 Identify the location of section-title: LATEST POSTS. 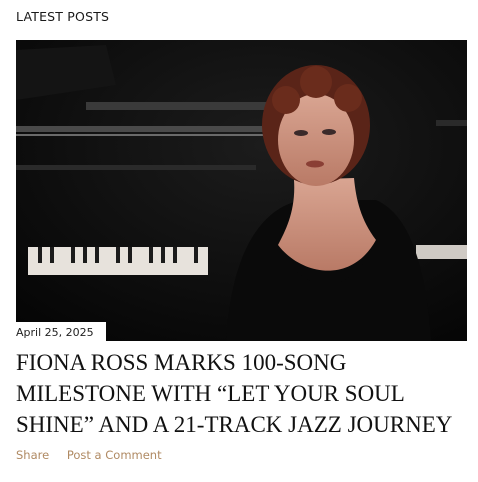
(63, 16).